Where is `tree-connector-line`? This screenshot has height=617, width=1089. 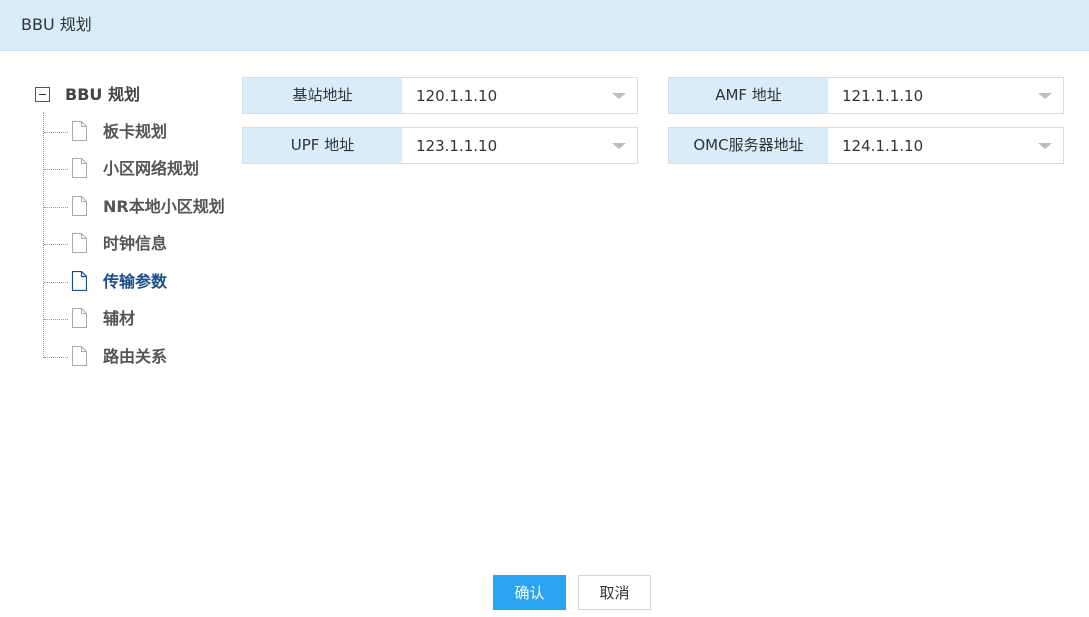 tree-connector-line is located at coordinates (43, 235).